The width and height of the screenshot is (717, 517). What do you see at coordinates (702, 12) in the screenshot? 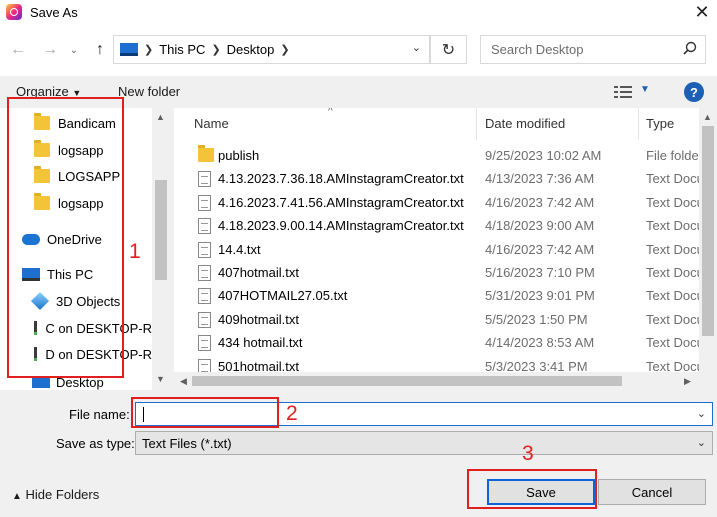
I see `close-icon: ✕` at bounding box center [702, 12].